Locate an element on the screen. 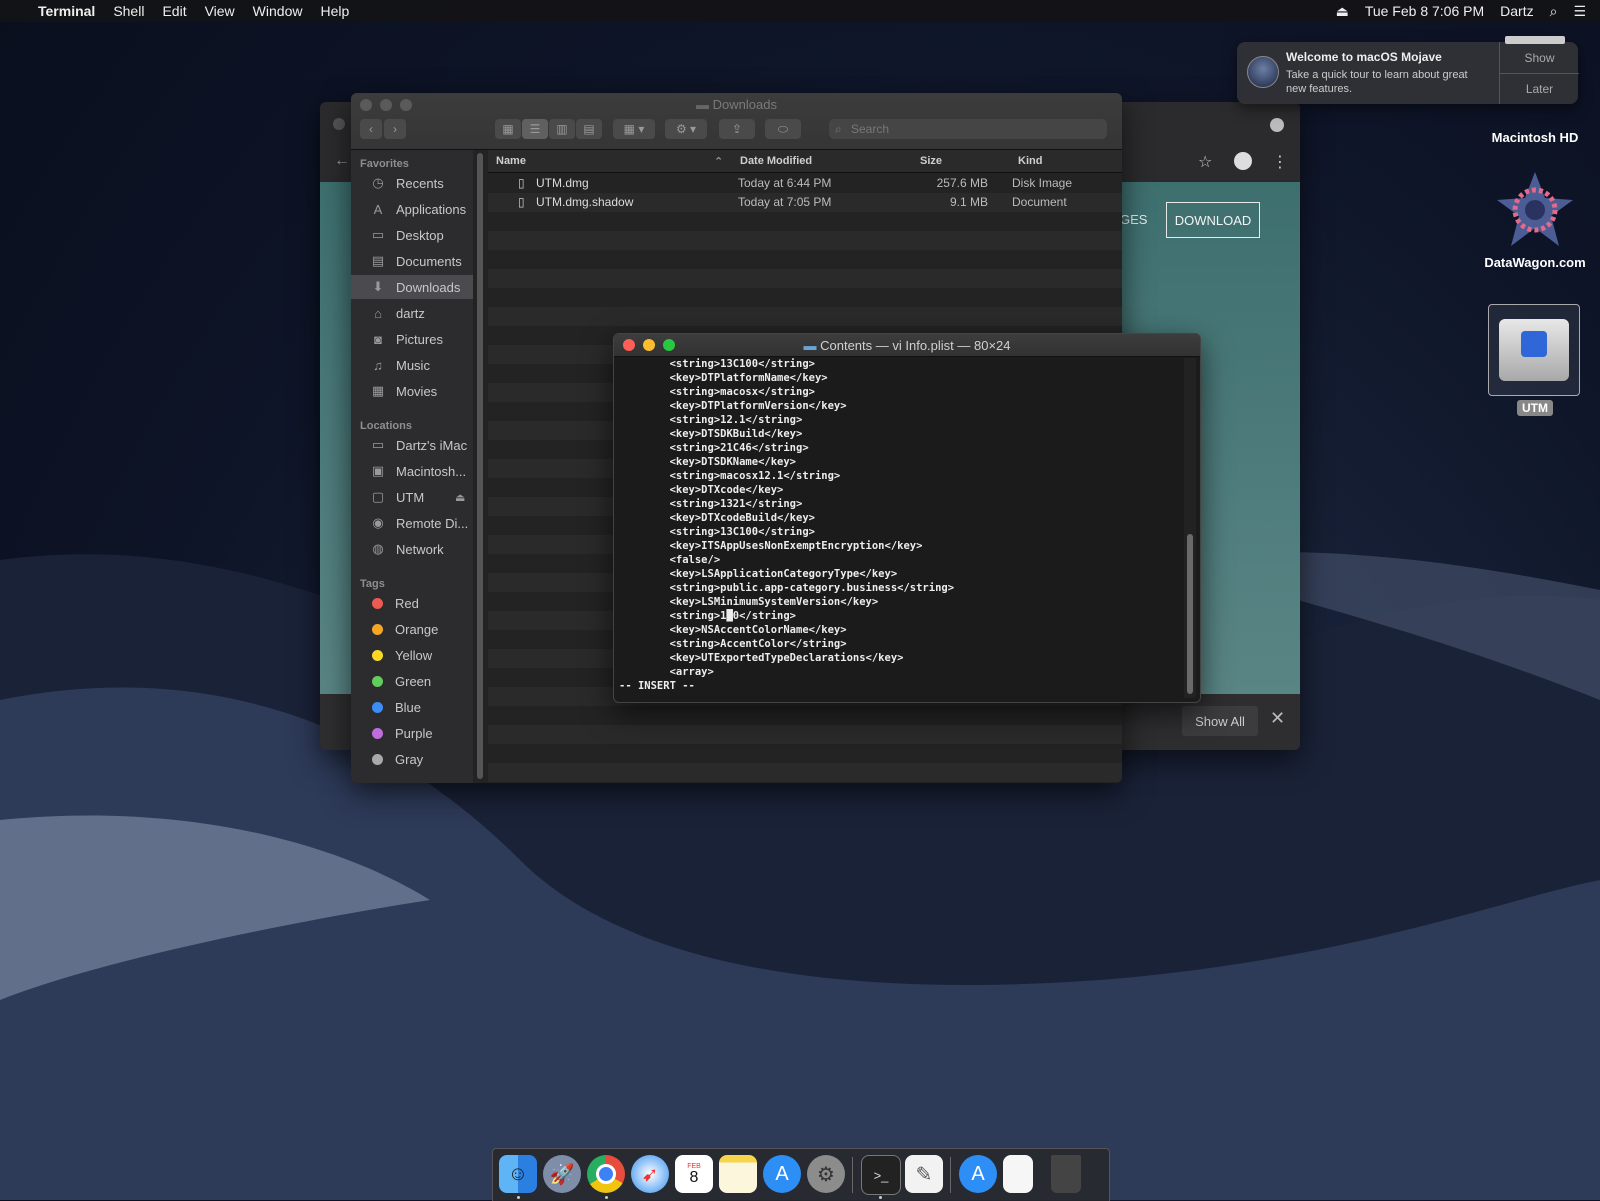 This screenshot has width=1600, height=1201. menu-shell: Shell is located at coordinates (128, 11).